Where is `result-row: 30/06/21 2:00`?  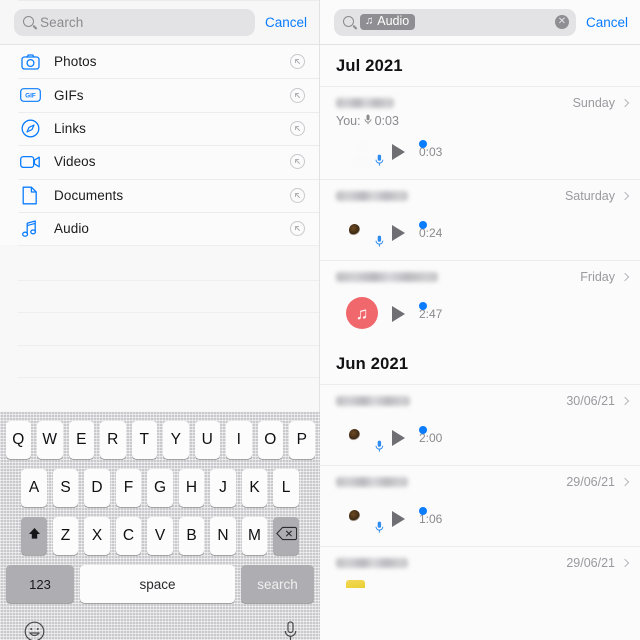 result-row: 30/06/21 2:00 is located at coordinates (480, 424).